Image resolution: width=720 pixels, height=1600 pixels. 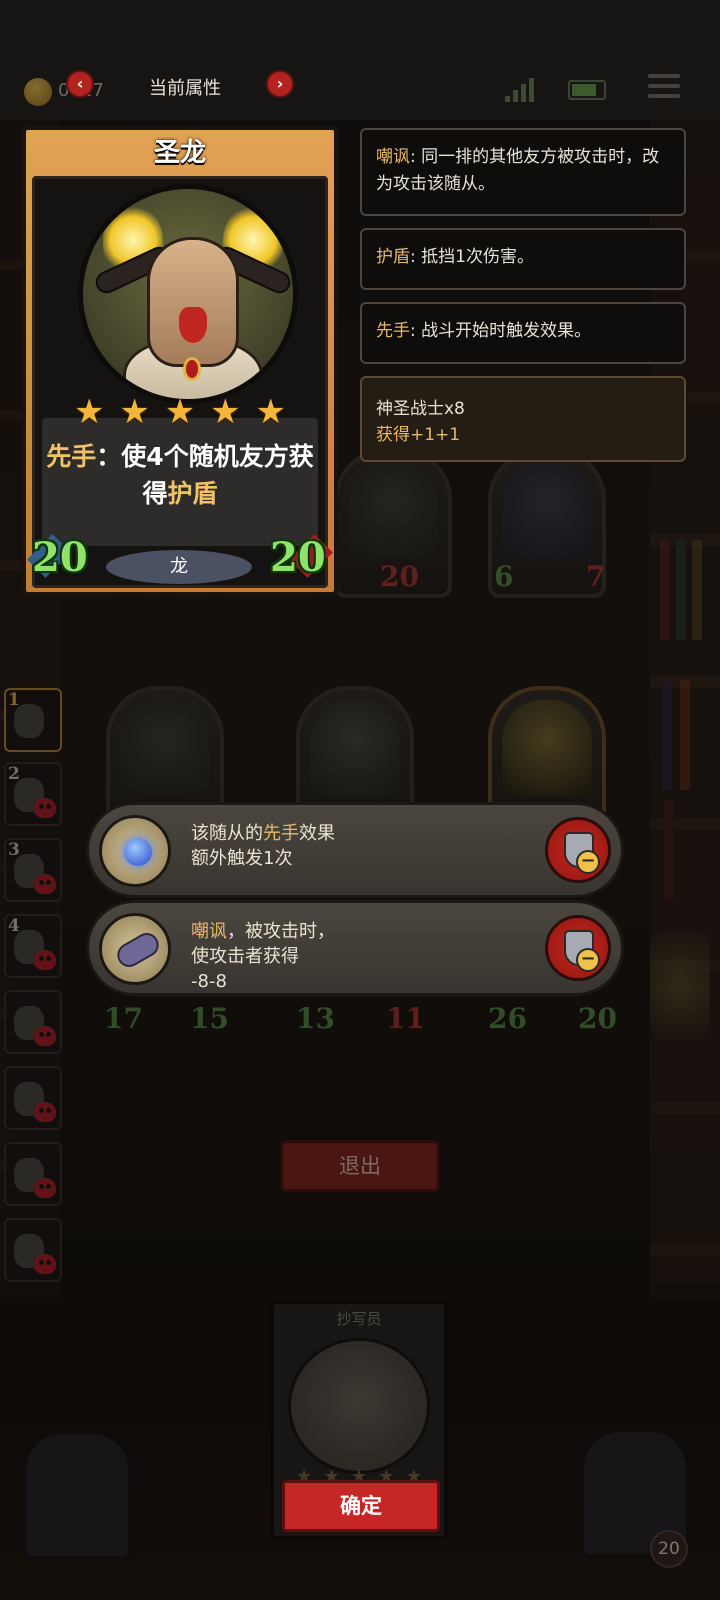 I want to click on next-button: ›, so click(x=280, y=84).